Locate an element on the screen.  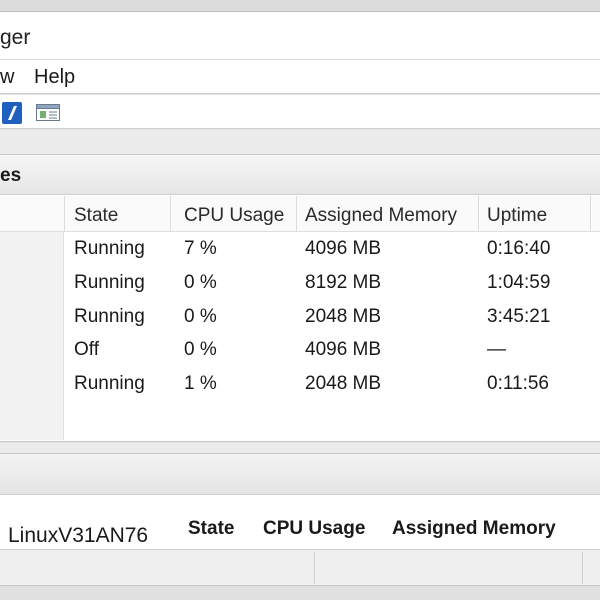
pane-splitter is located at coordinates (300, 448).